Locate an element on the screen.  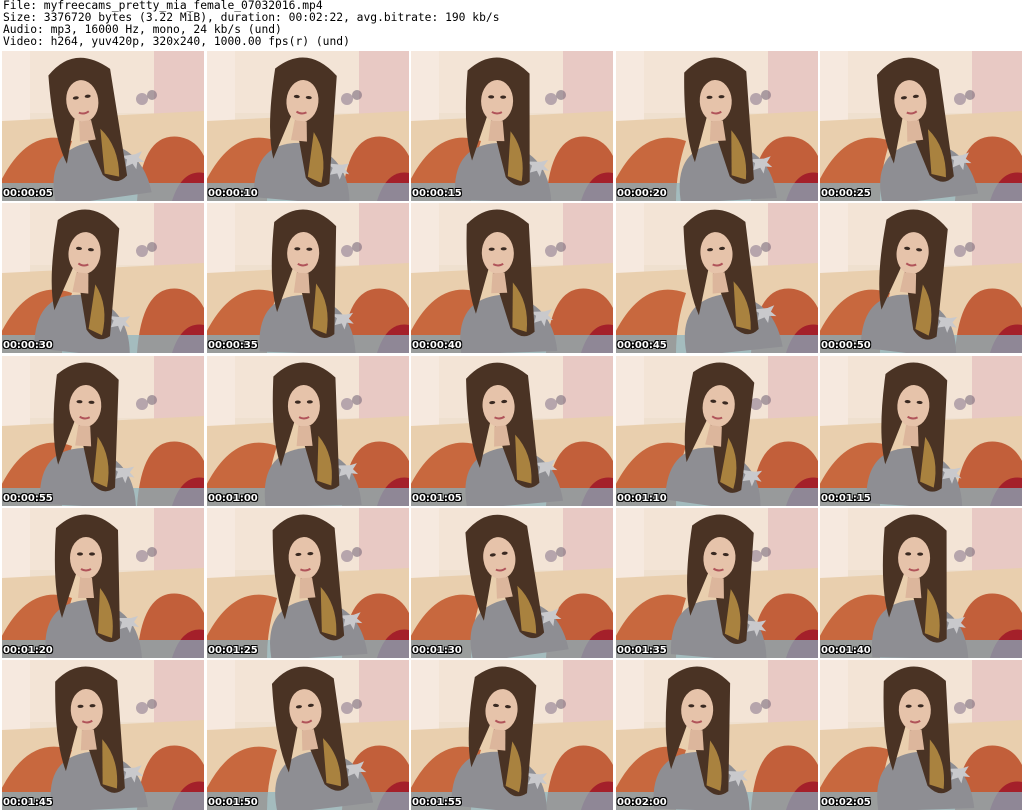
video-thumbnail: 00:00:35 is located at coordinates (308, 278).